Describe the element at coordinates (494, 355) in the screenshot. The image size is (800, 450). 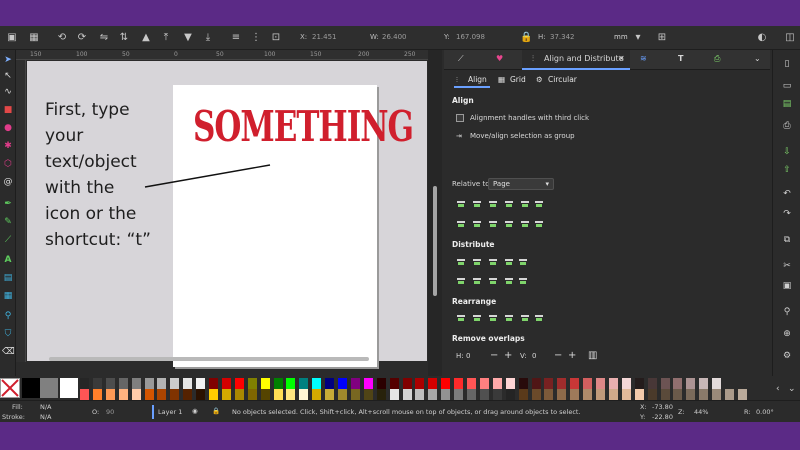
I see `h-gap-decrease-button: −` at that location.